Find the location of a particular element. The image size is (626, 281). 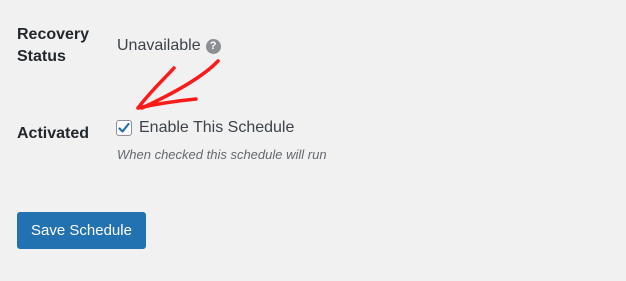

schedule-description: When checked this schedule will run is located at coordinates (222, 154).